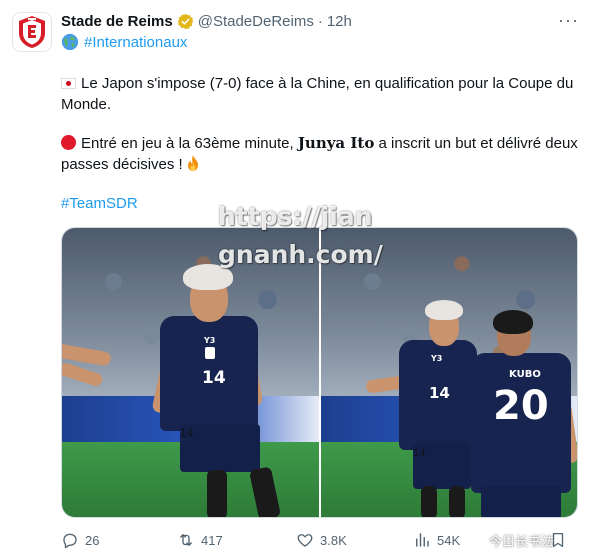 This screenshot has width=591, height=557. What do you see at coordinates (333, 540) in the screenshot?
I see `like-count: 3.8K` at bounding box center [333, 540].